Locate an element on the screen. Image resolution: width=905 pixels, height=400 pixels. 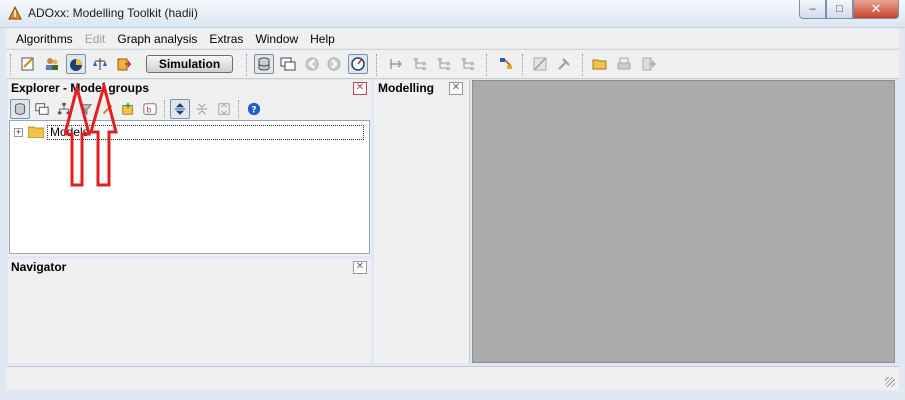
explorer-toolbar: b ? is located at coordinates (189, 109).